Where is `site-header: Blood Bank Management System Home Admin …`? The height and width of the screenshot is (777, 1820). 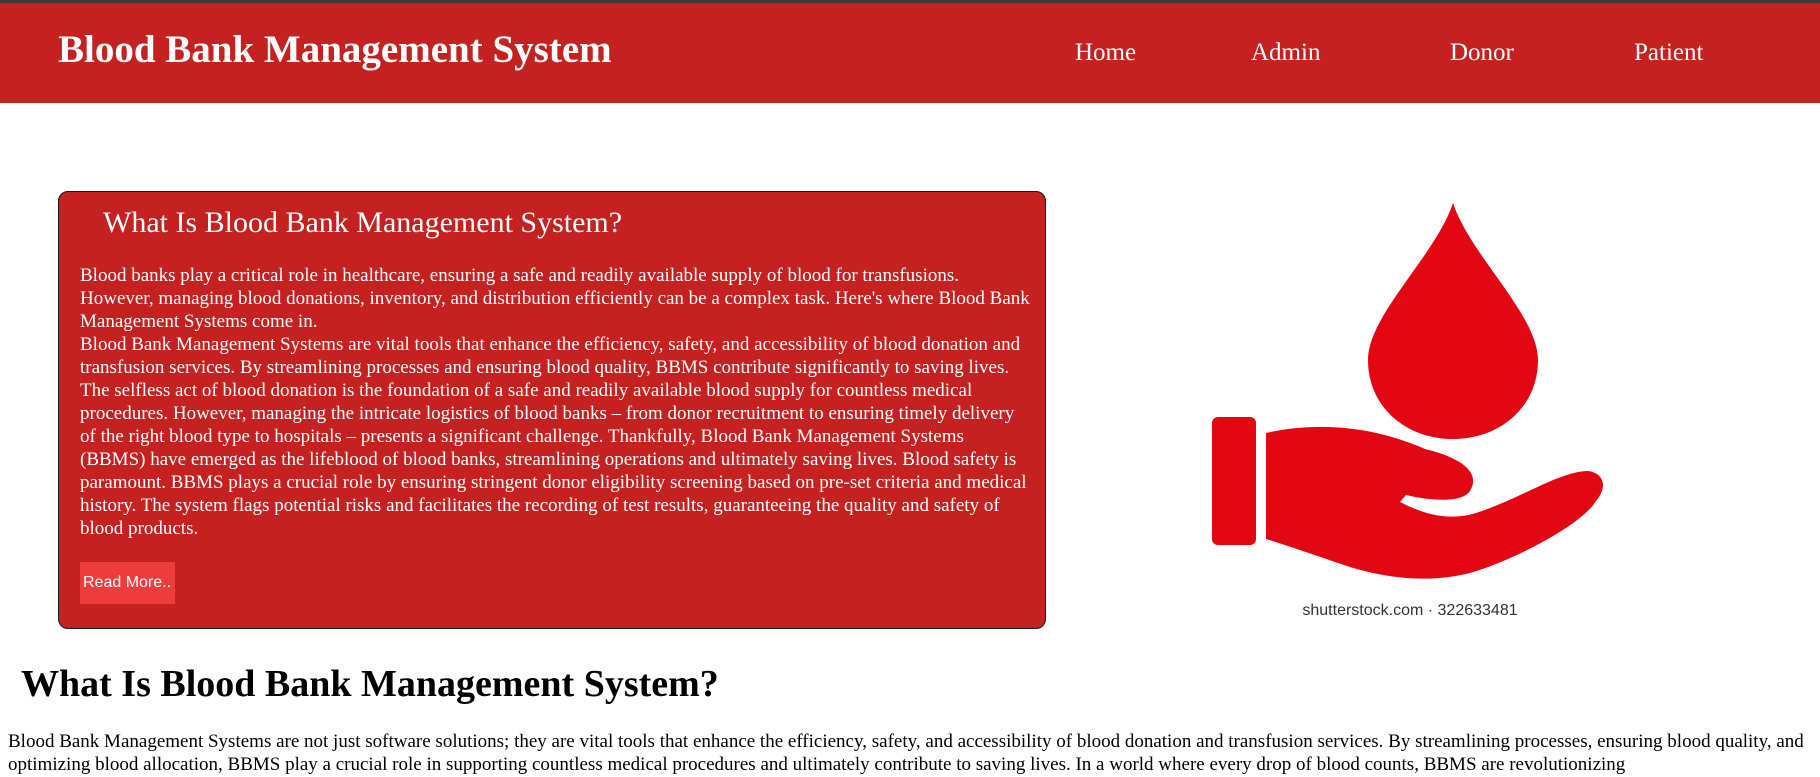
site-header: Blood Bank Management System Home Admin … is located at coordinates (910, 53).